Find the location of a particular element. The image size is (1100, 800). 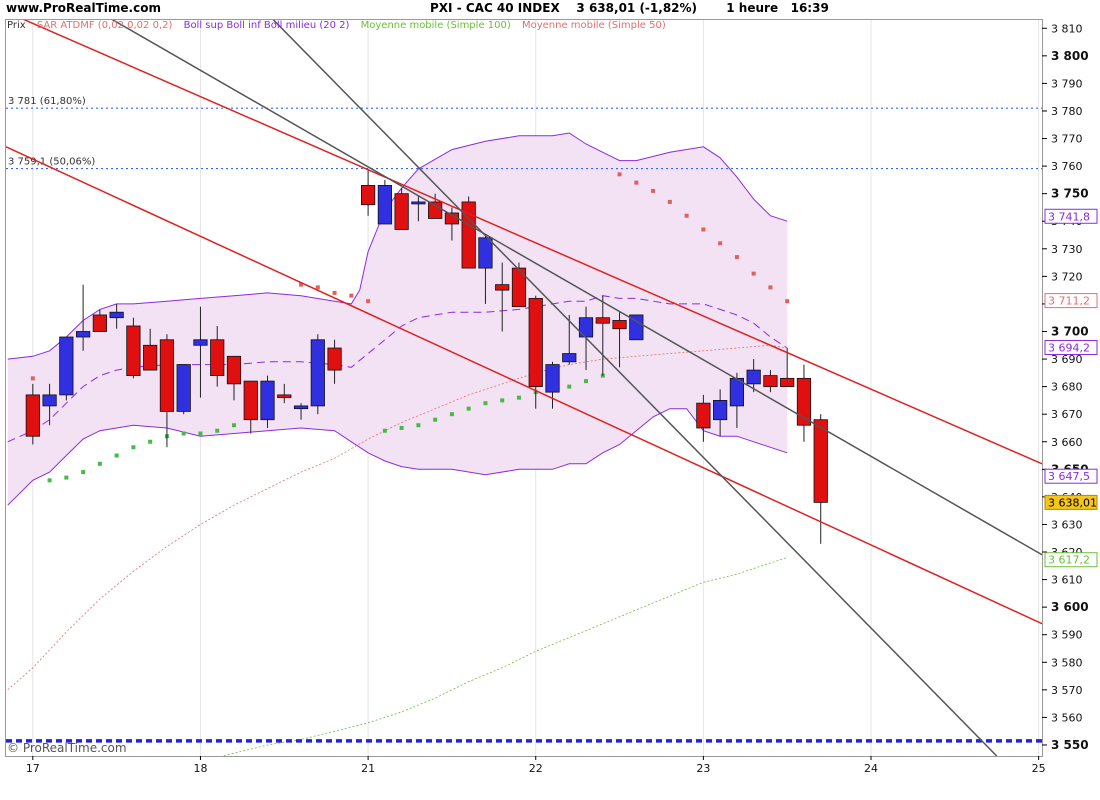

x-tick-label: 23 is located at coordinates (703, 768).